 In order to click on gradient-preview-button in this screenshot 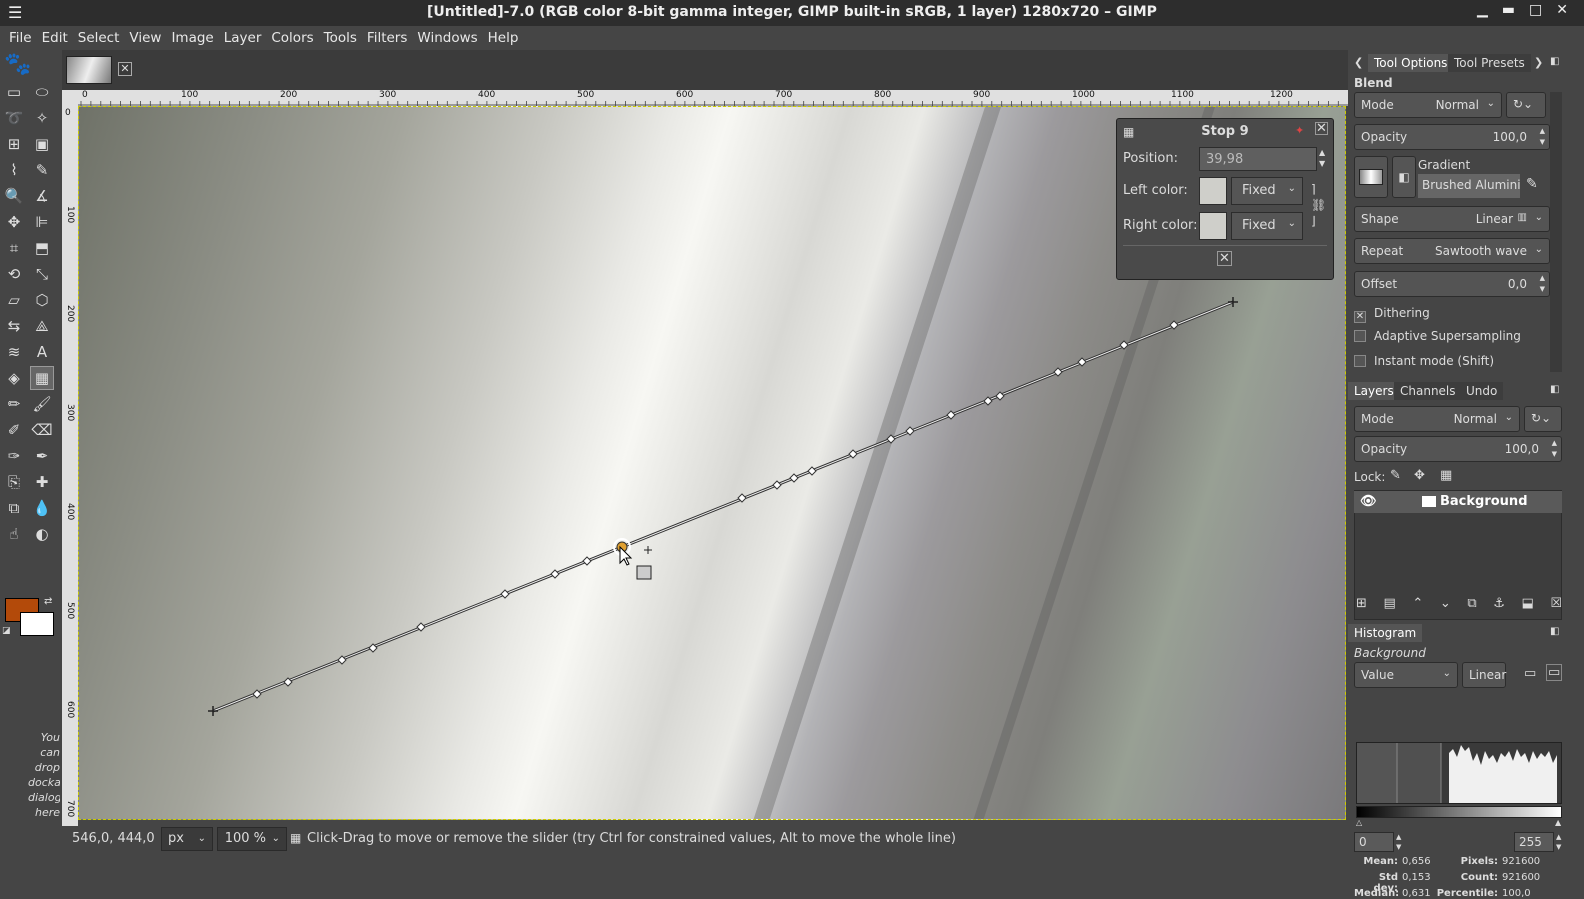, I will do `click(1371, 177)`.